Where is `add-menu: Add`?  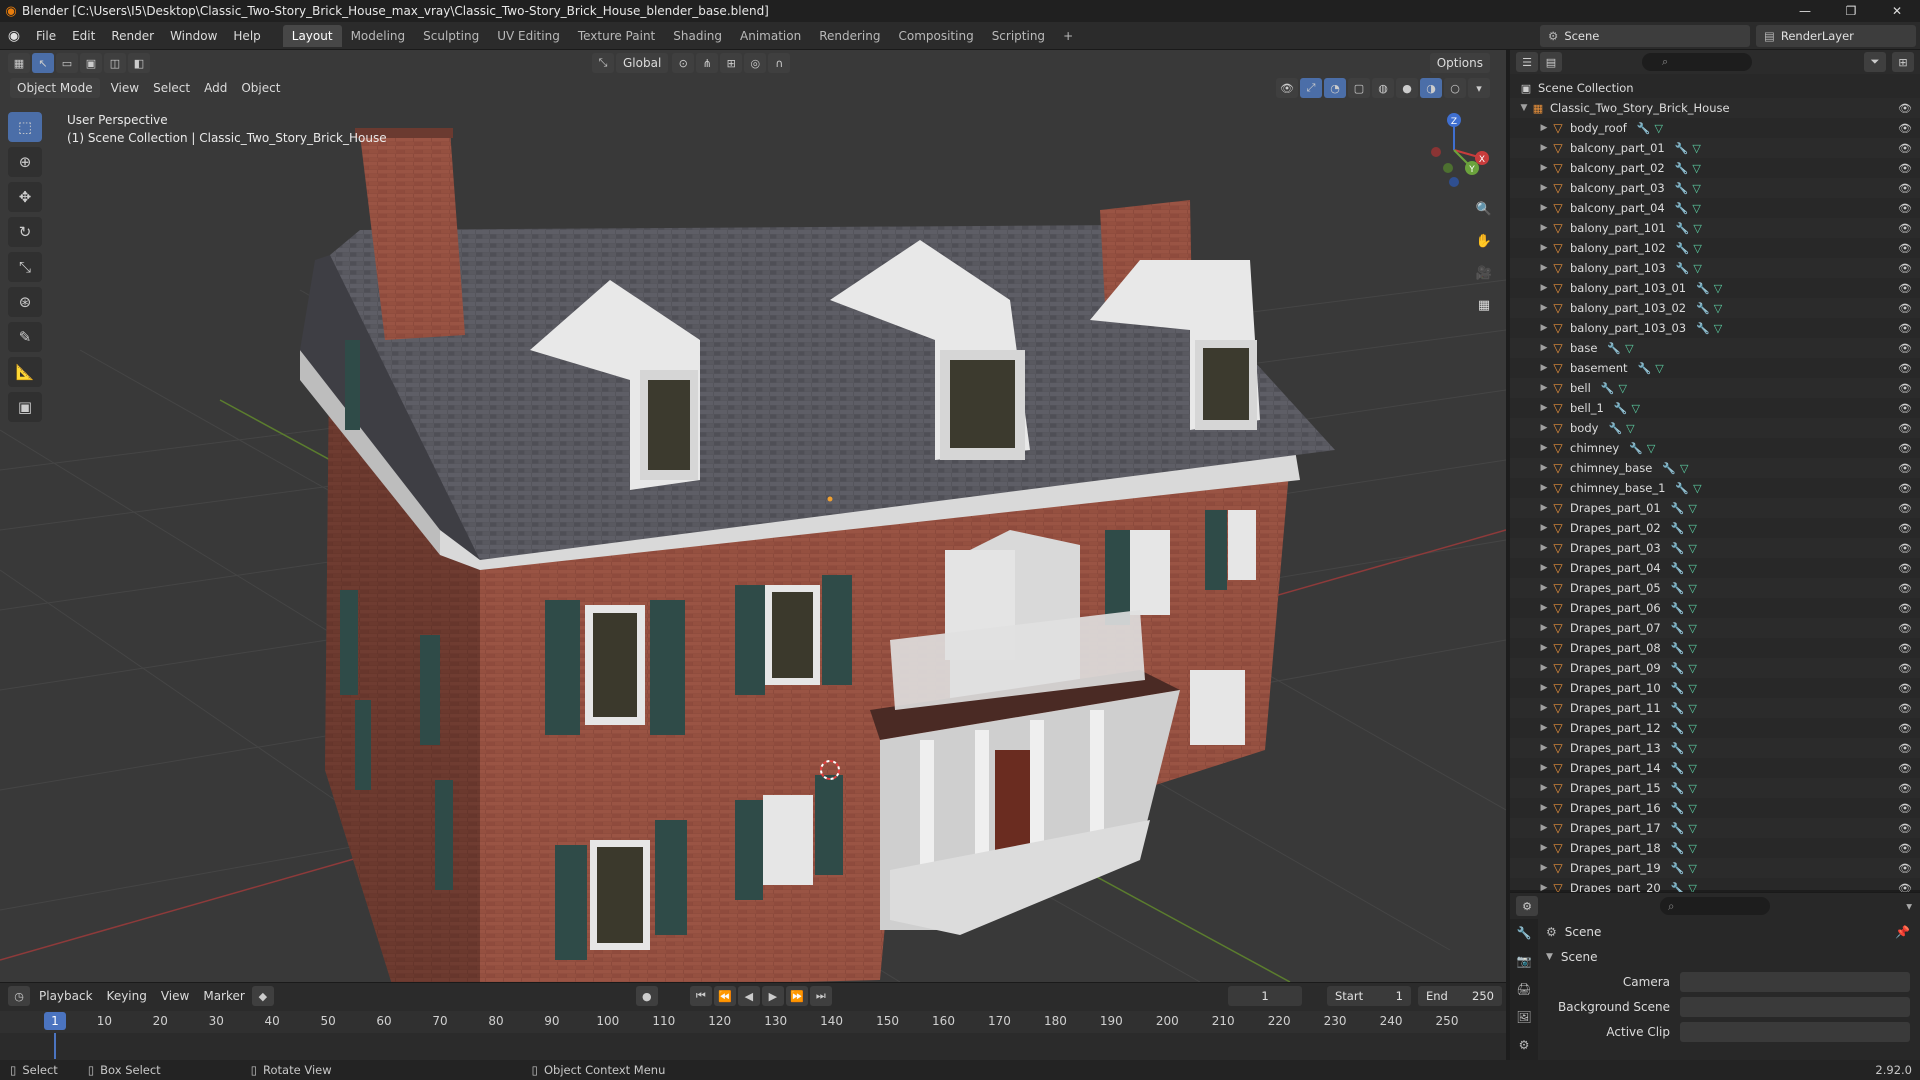
add-menu: Add is located at coordinates (215, 88).